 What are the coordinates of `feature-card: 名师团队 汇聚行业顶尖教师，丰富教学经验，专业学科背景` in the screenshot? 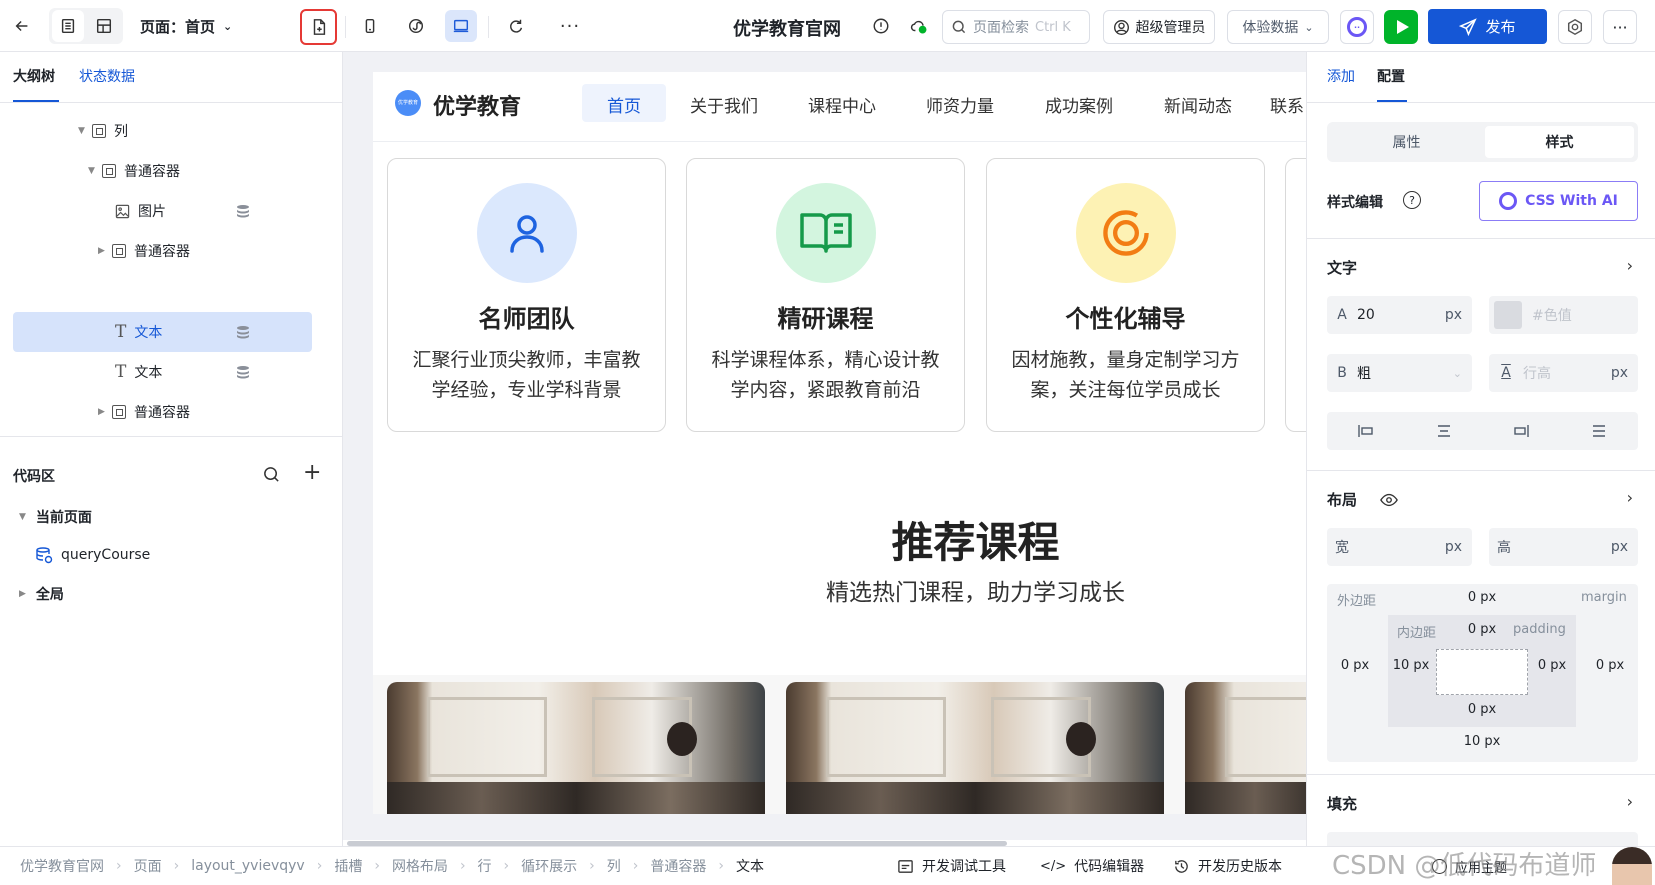 It's located at (526, 295).